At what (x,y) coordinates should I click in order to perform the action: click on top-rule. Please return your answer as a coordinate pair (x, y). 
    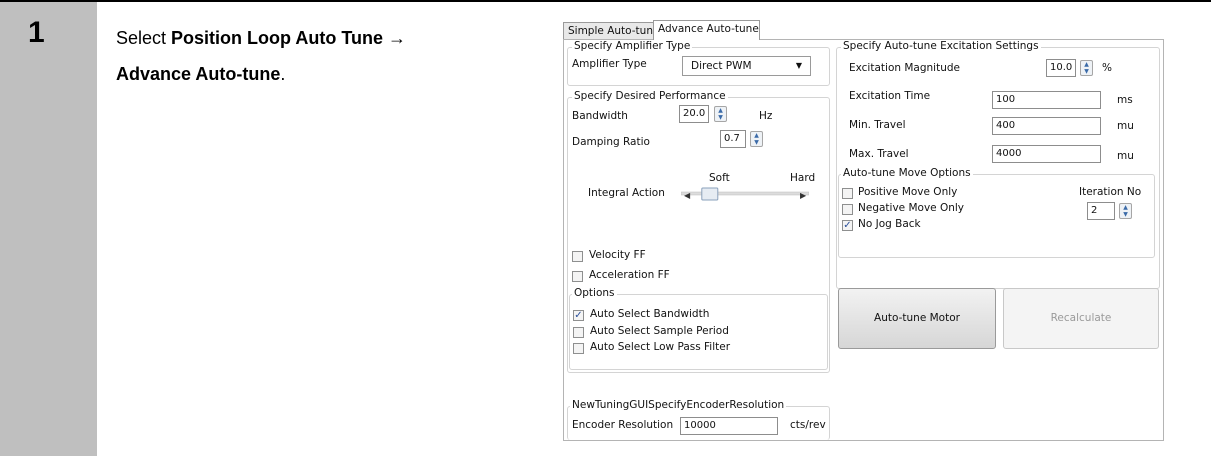
    Looking at the image, I should click on (605, 1).